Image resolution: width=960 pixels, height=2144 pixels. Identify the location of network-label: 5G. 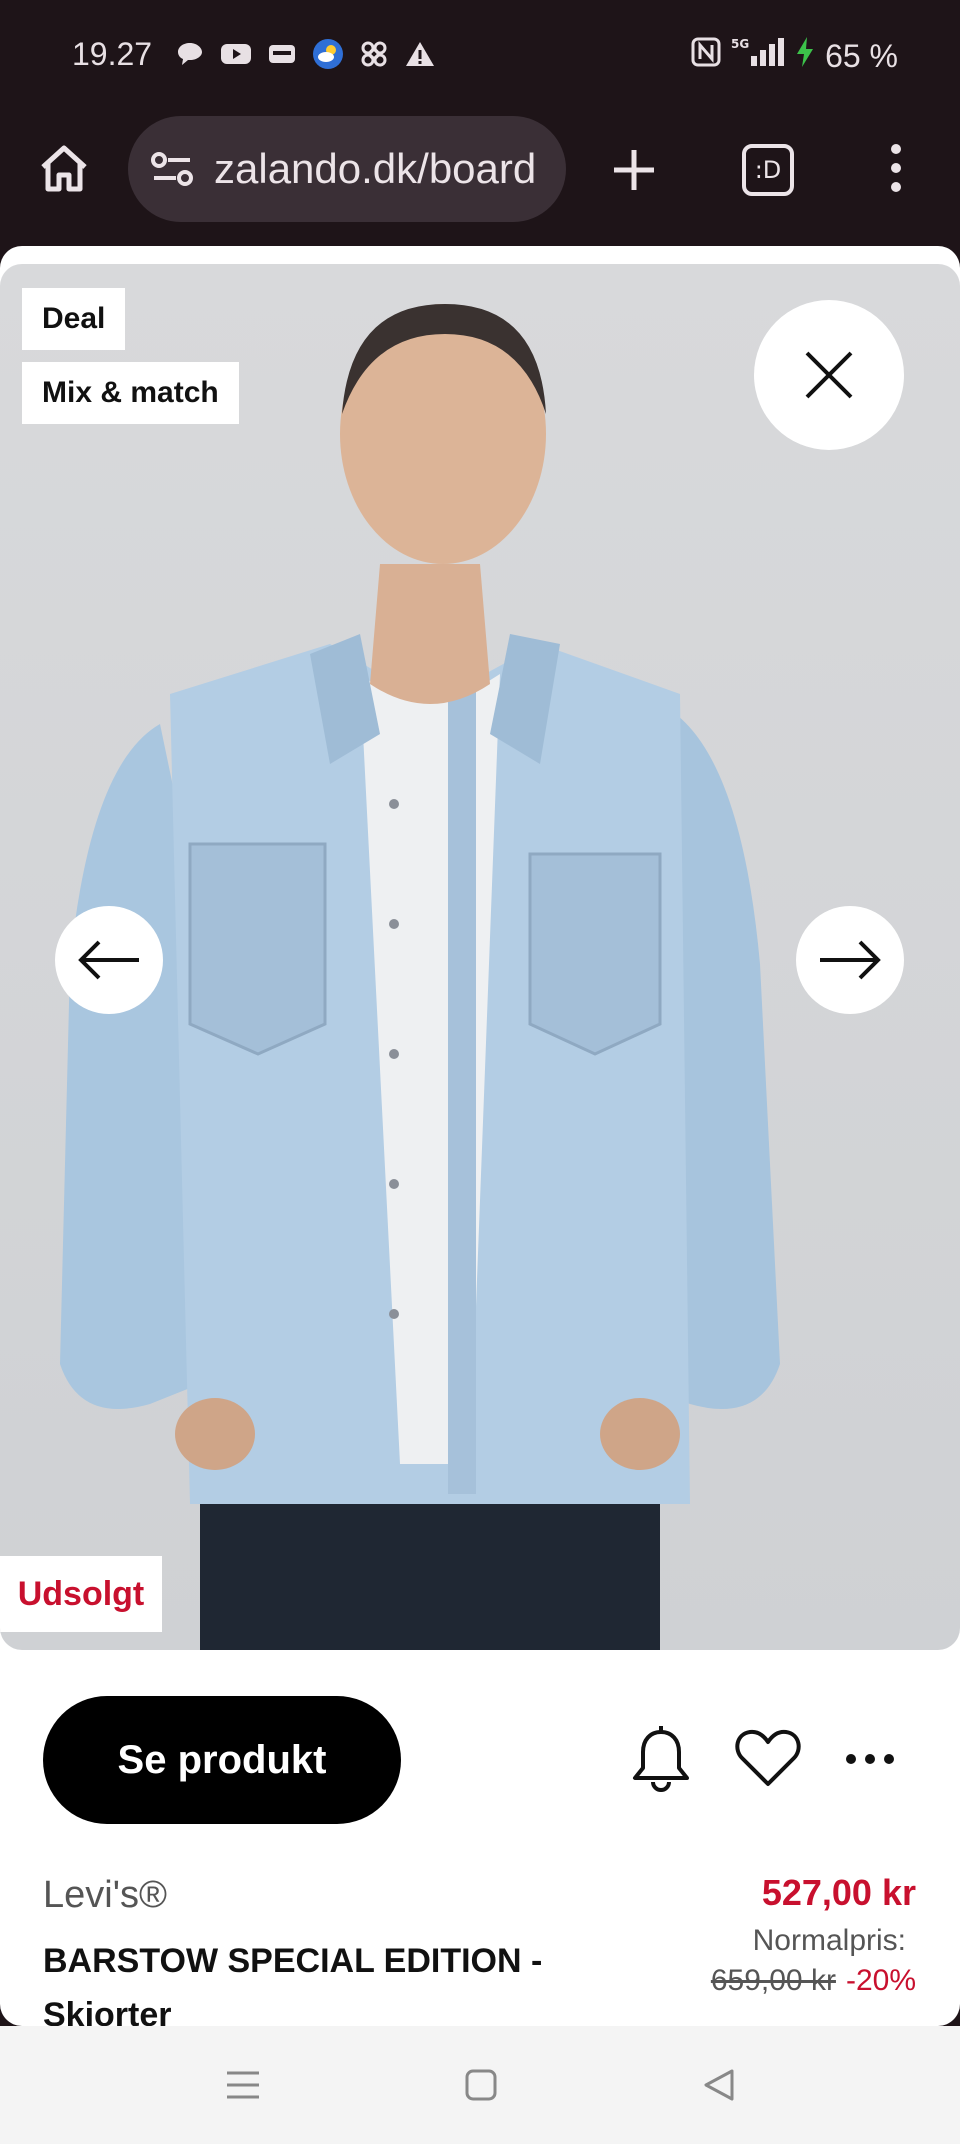
(740, 44).